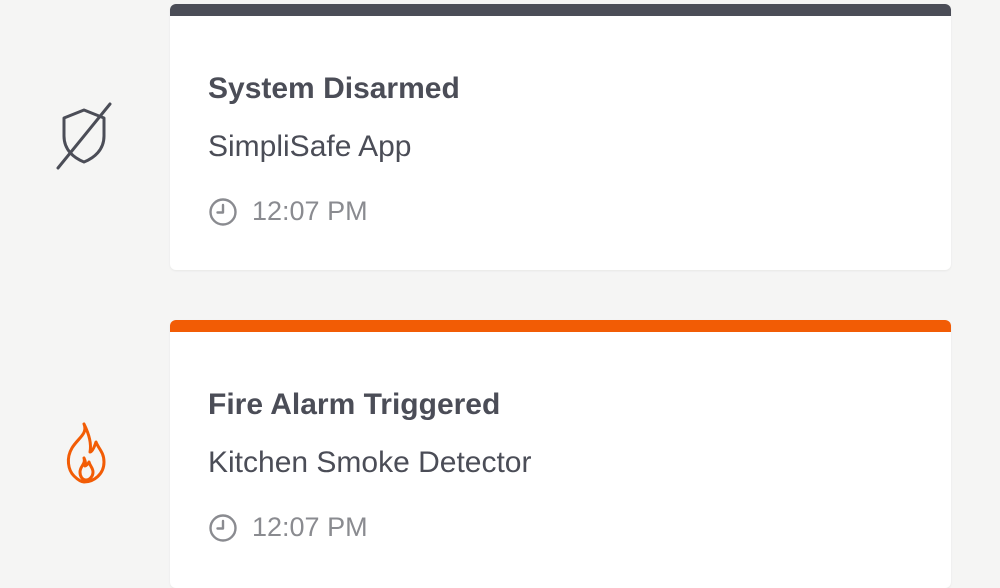  I want to click on flame-icon, so click(84, 454).